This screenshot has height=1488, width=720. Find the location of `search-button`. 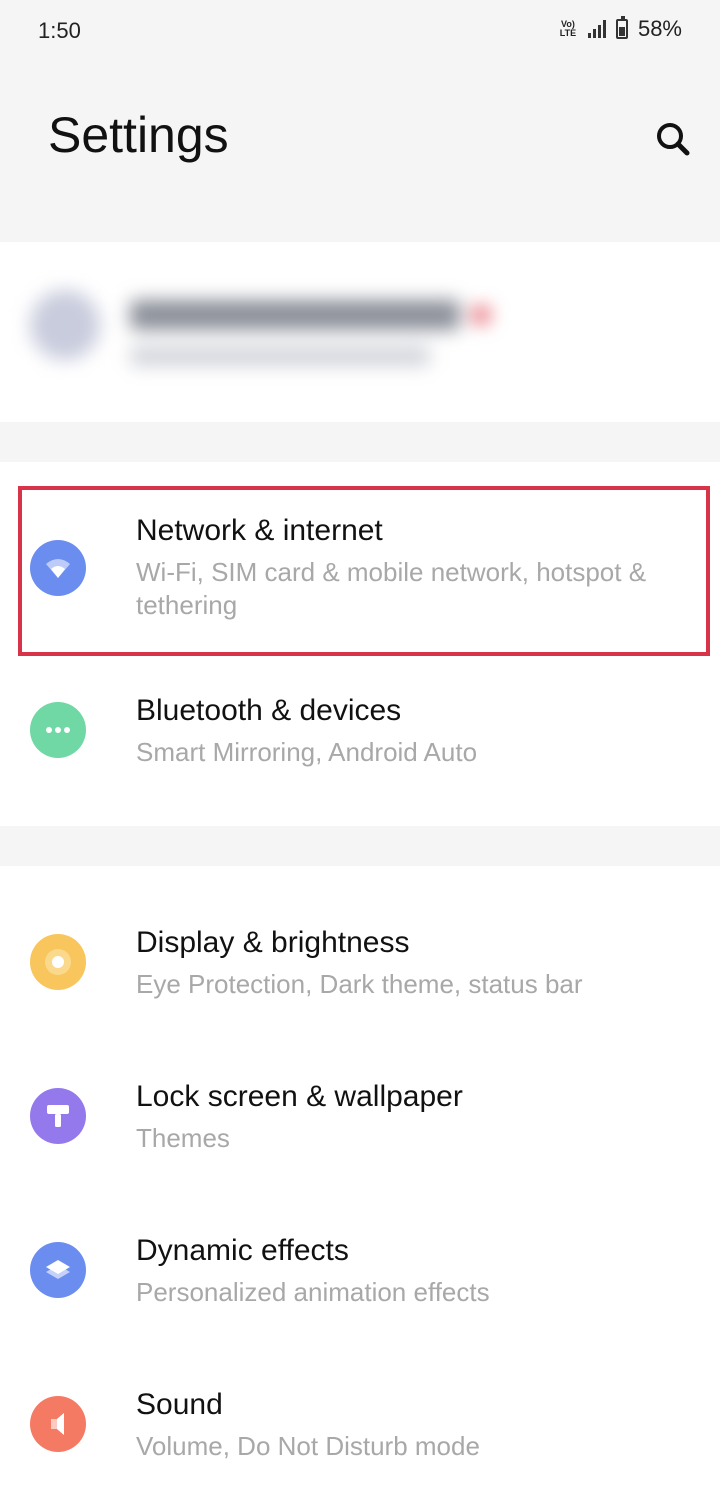

search-button is located at coordinates (673, 139).